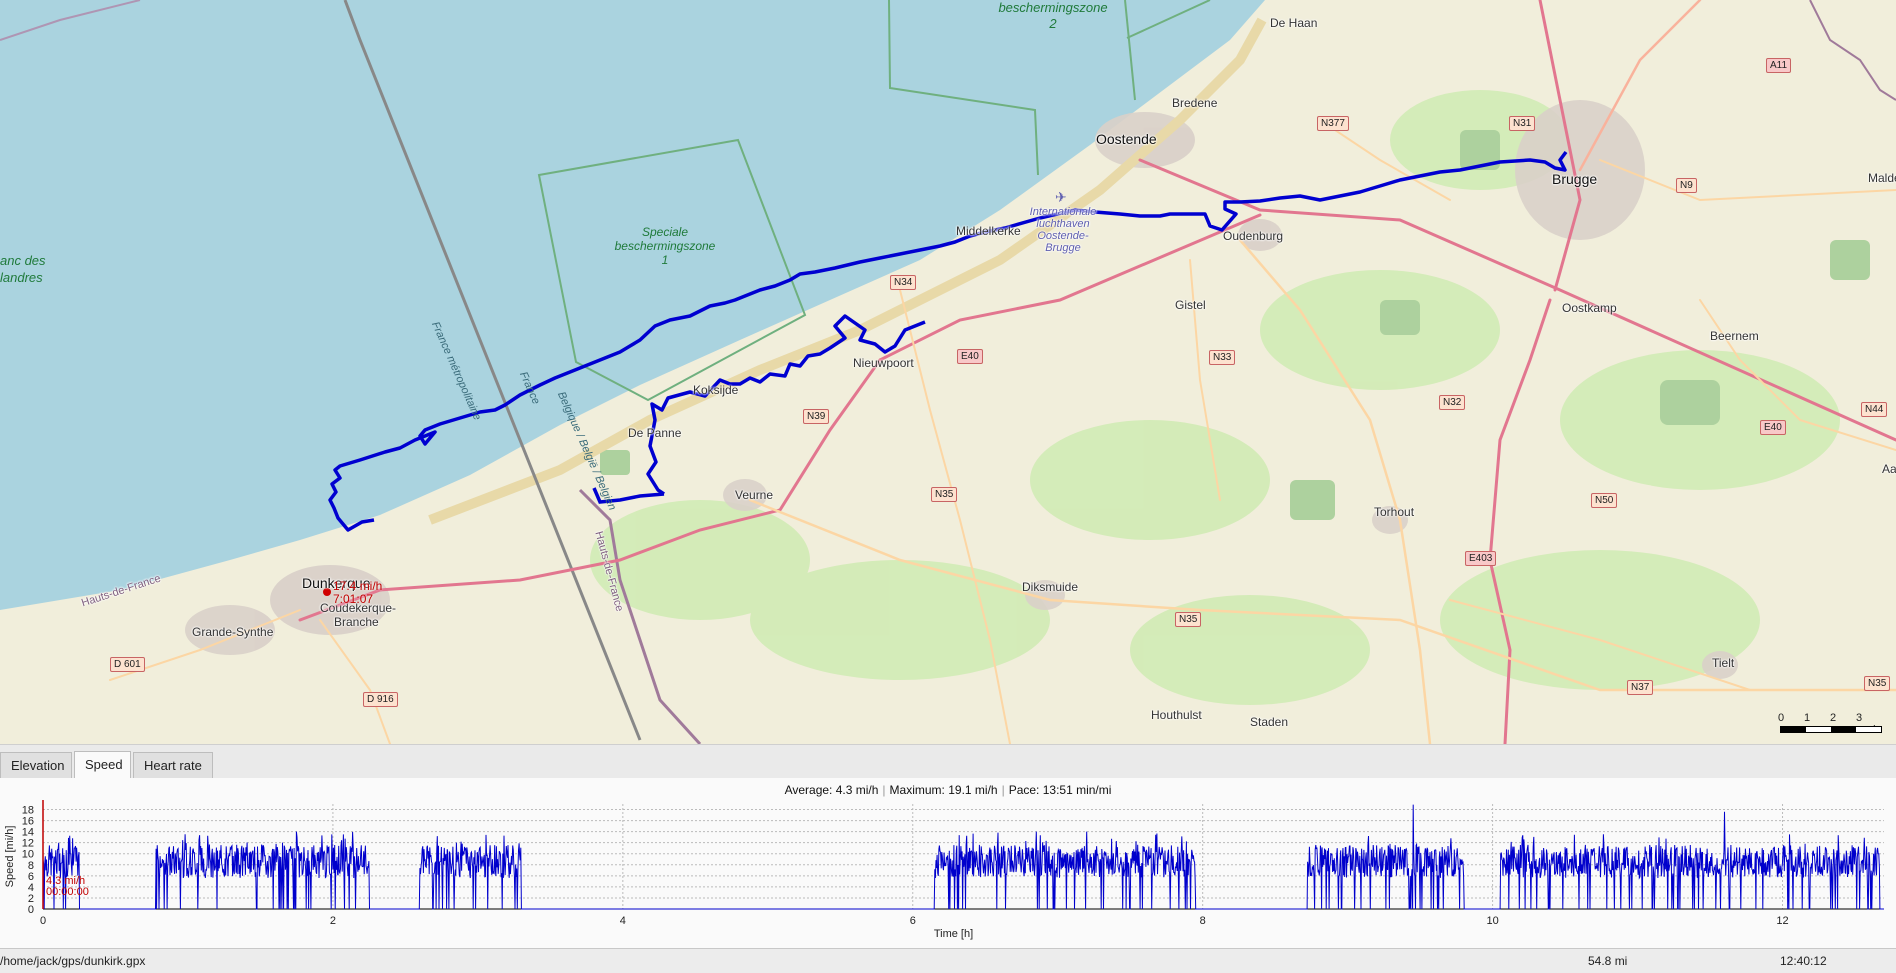  What do you see at coordinates (913, 921) in the screenshot?
I see `x-tick-label: 6` at bounding box center [913, 921].